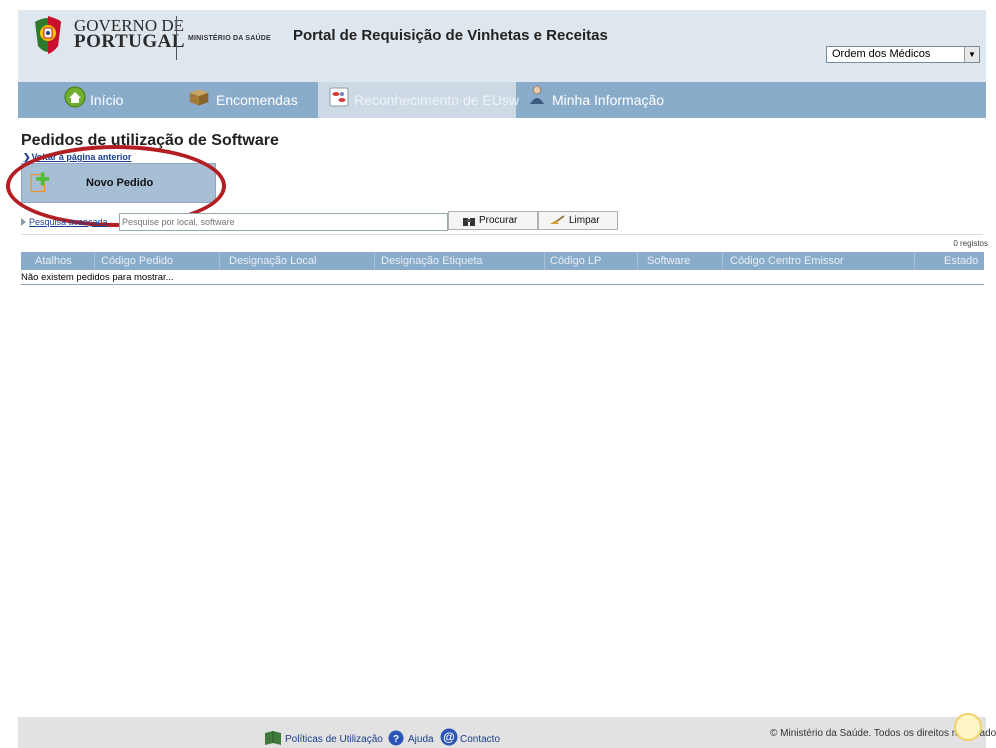  I want to click on search-input, so click(283, 222).